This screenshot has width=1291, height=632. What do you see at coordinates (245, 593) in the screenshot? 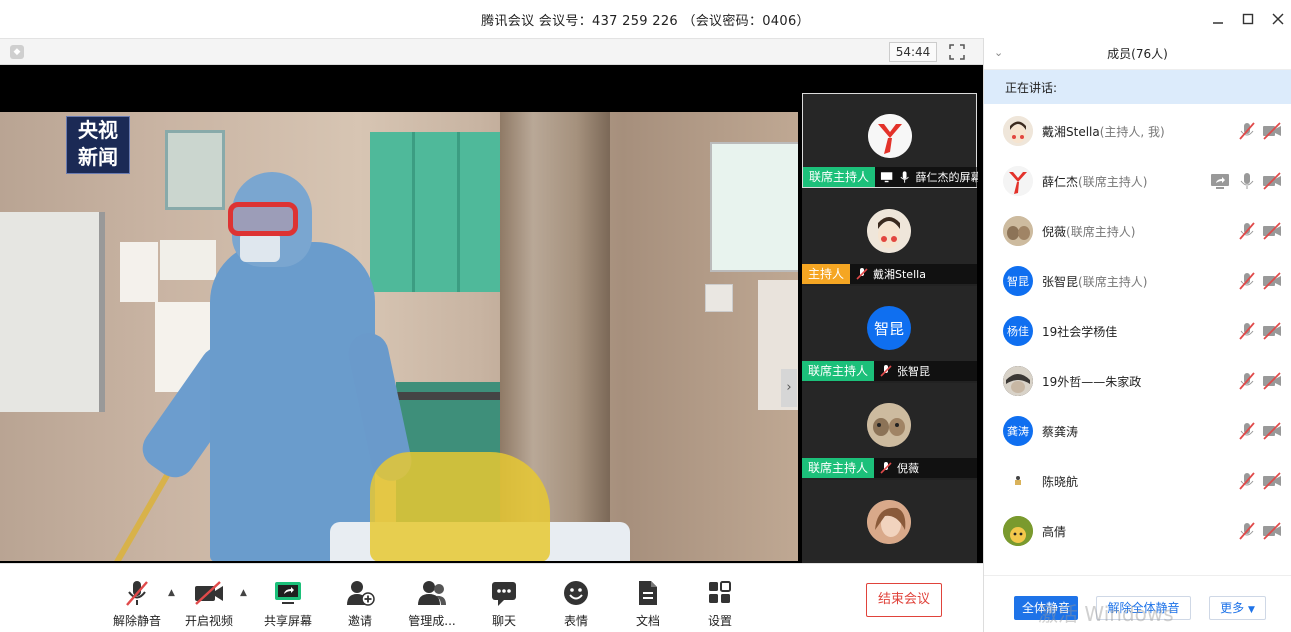
I see `video-options-caret: ▲` at bounding box center [245, 593].